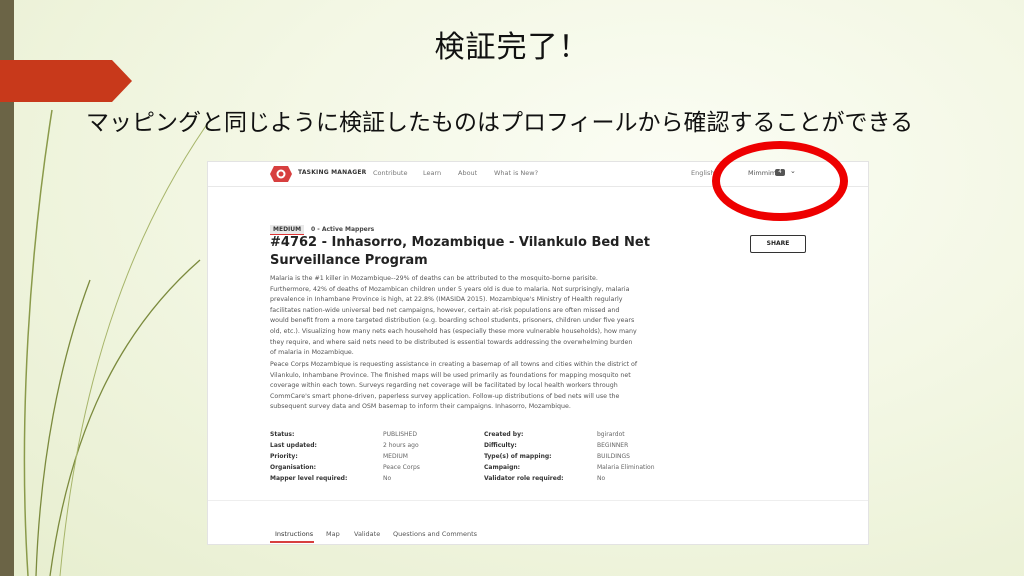 The width and height of the screenshot is (1024, 576). I want to click on meta-campaign-label: Campaign:, so click(502, 467).